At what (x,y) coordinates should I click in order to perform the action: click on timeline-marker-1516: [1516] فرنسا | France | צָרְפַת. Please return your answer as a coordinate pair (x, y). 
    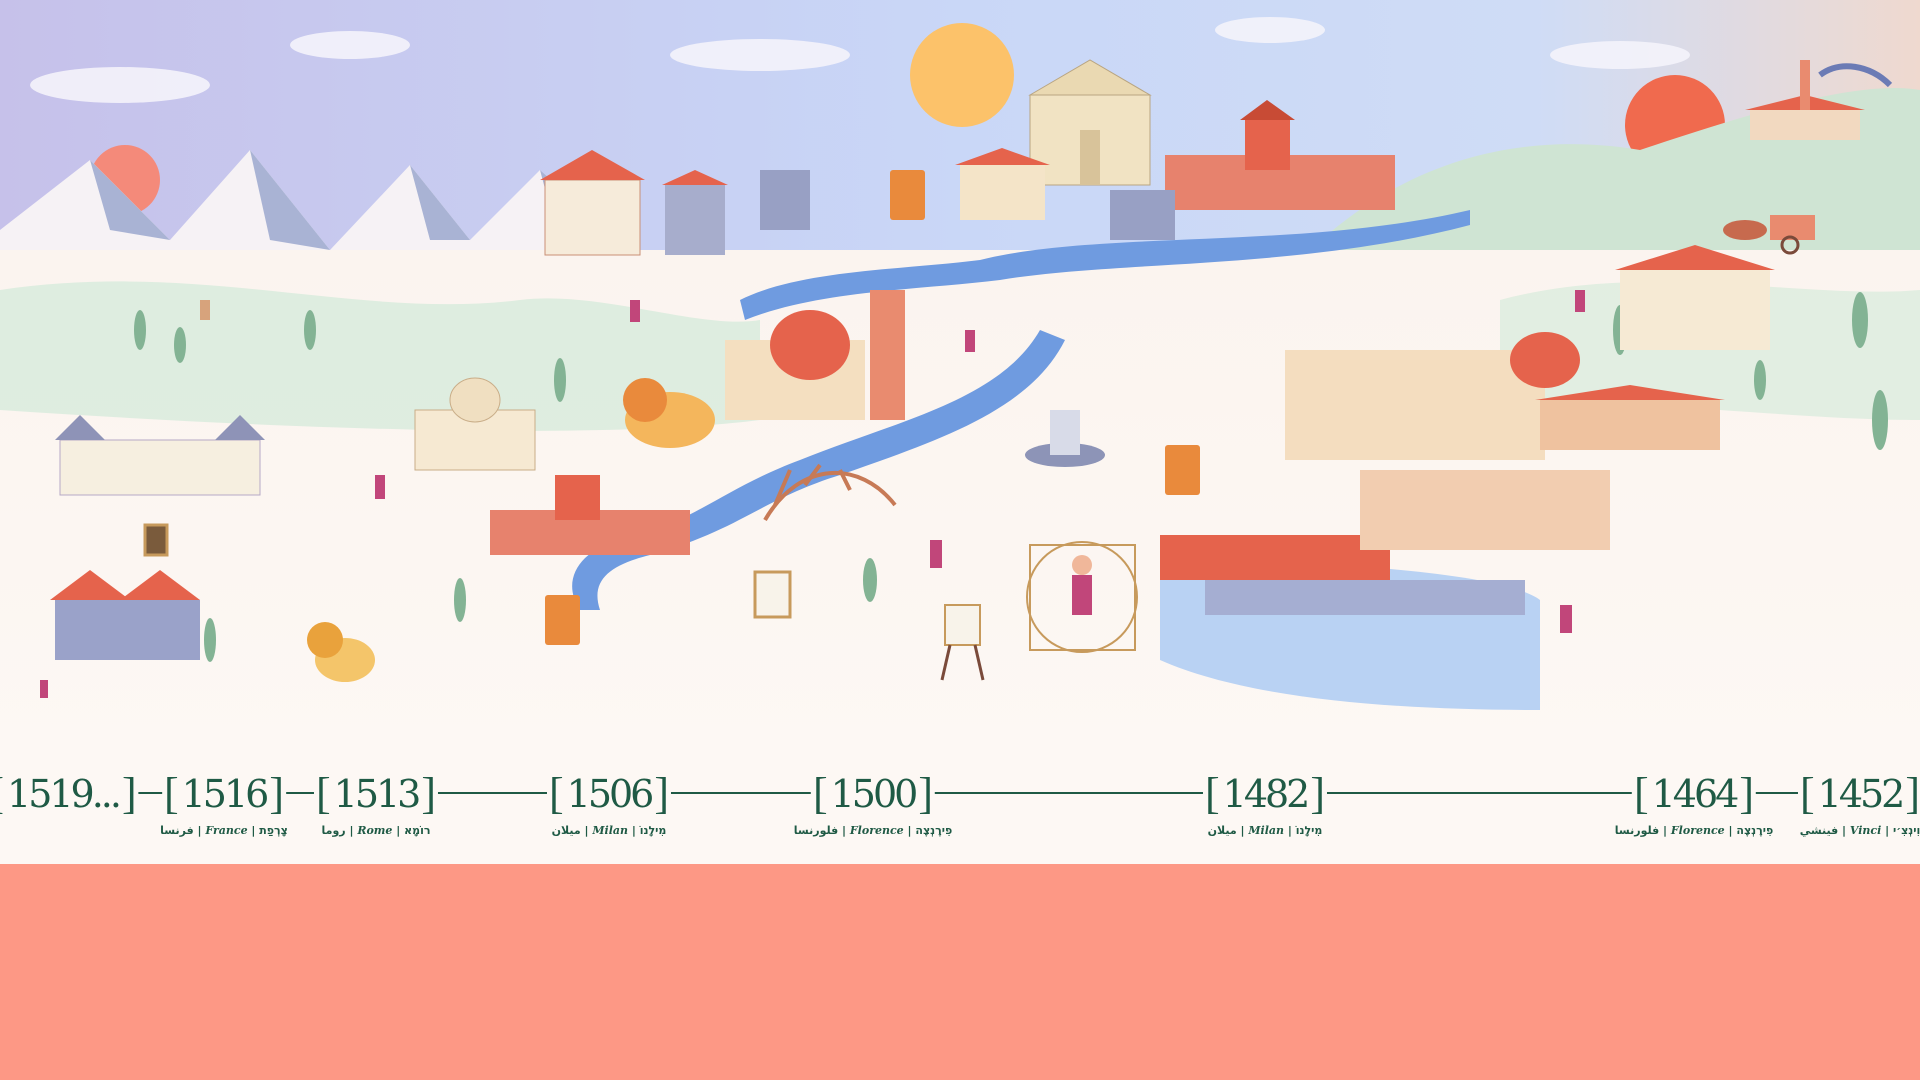
    Looking at the image, I should click on (224, 805).